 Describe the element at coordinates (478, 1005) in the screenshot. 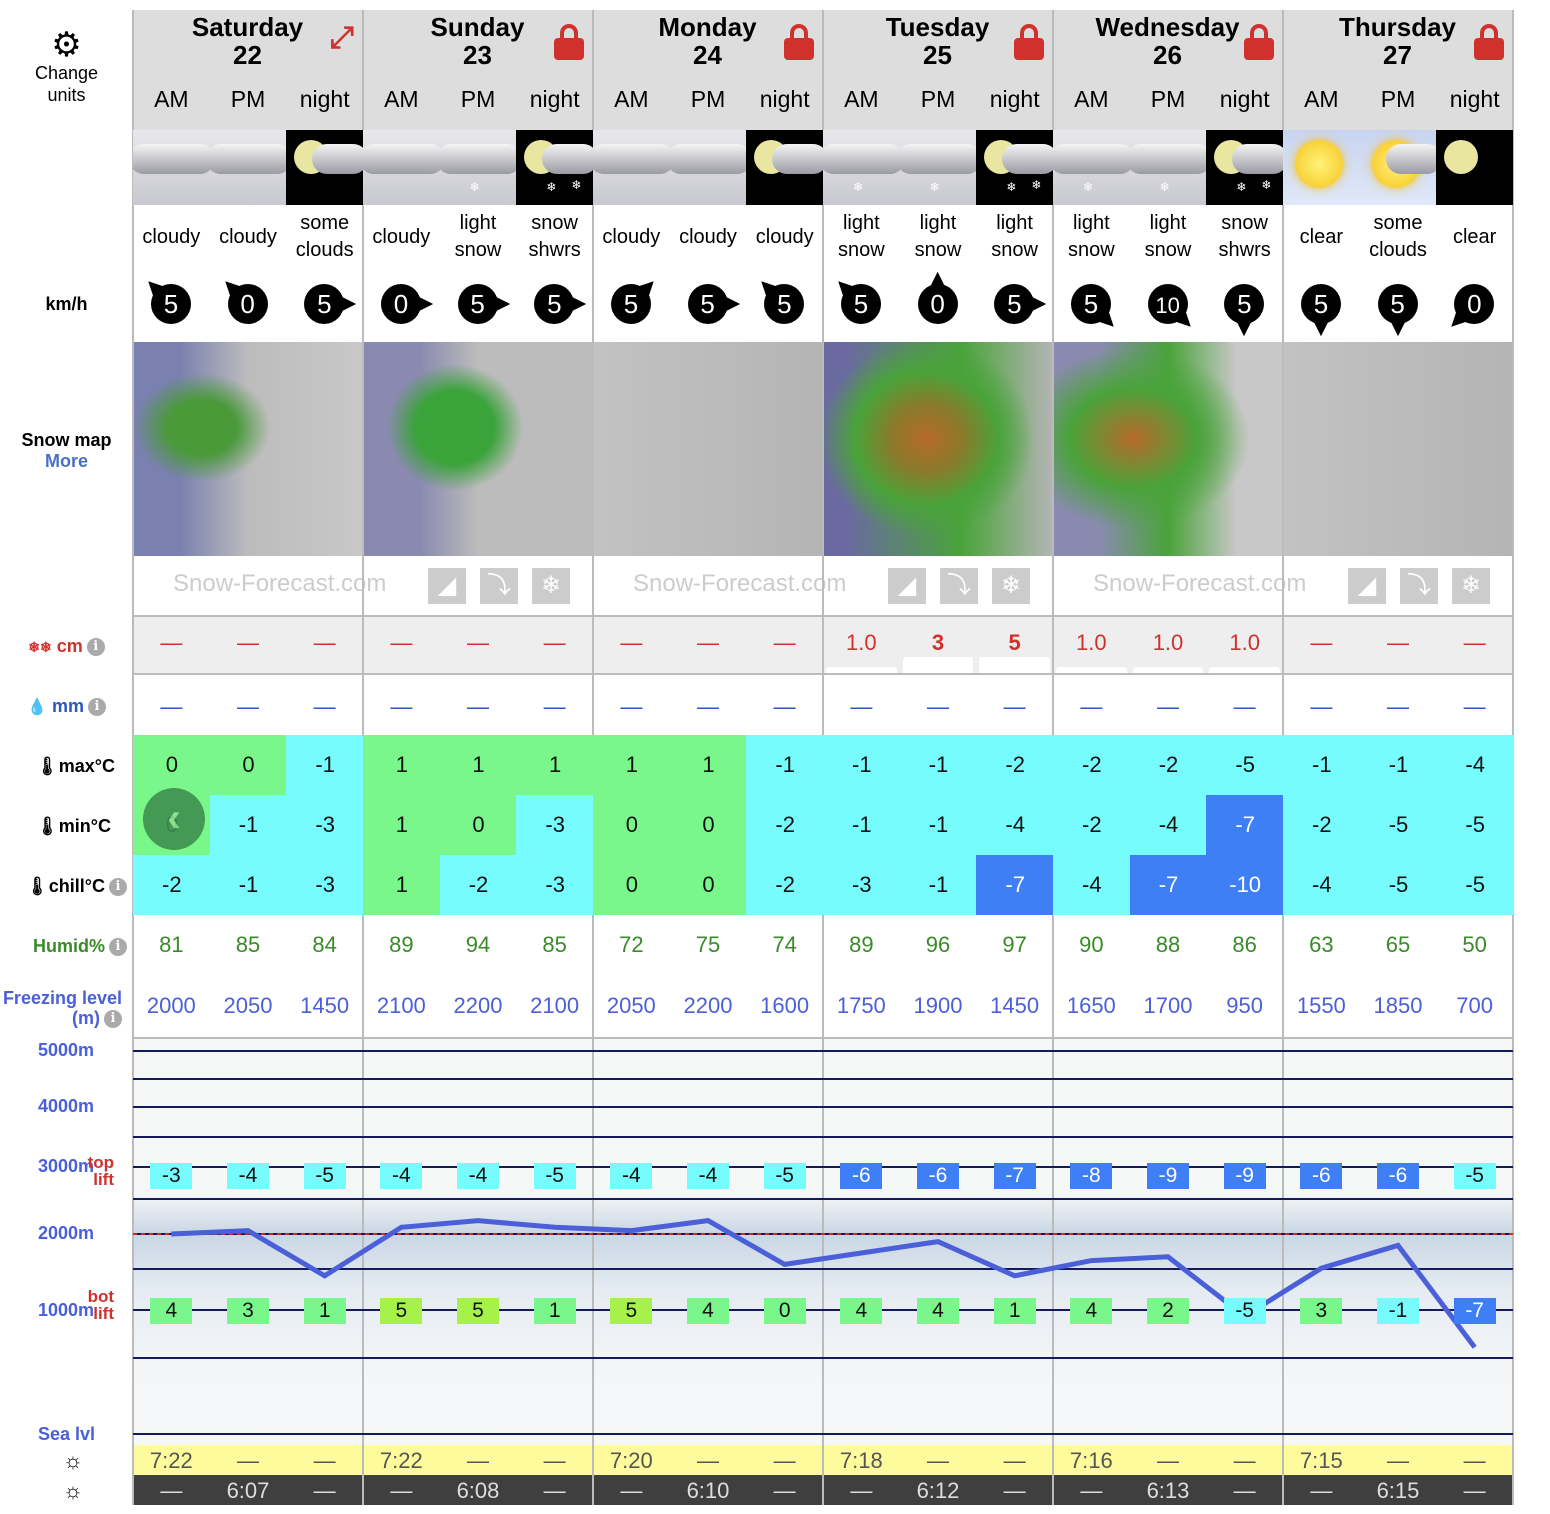

I see `freezing-level-value: 2200` at that location.